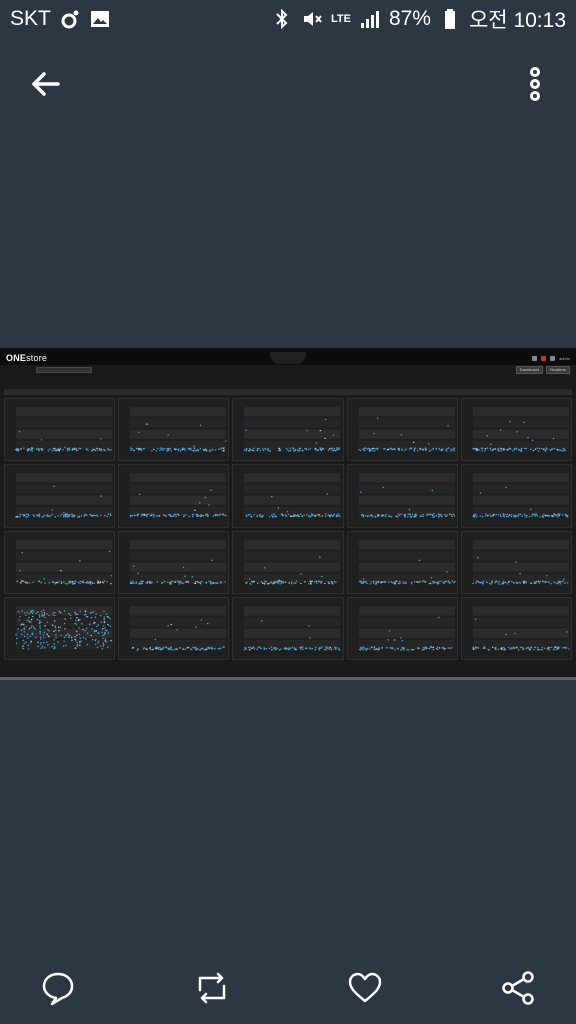 The width and height of the screenshot is (576, 1024). I want to click on mute-icon, so click(312, 19).